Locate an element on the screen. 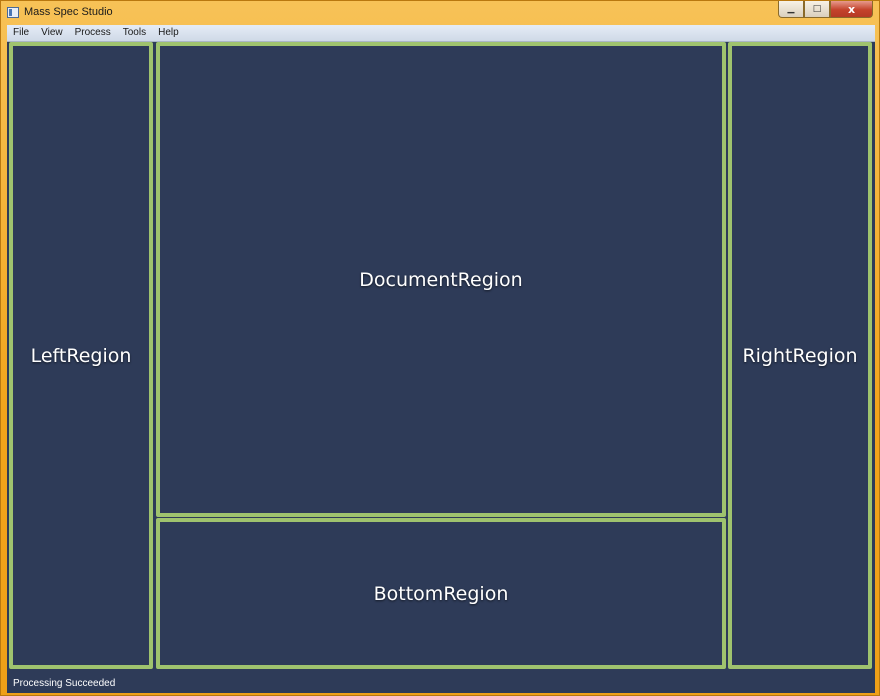 The height and width of the screenshot is (696, 880). window-controls: ▁ □ x is located at coordinates (825, 9).